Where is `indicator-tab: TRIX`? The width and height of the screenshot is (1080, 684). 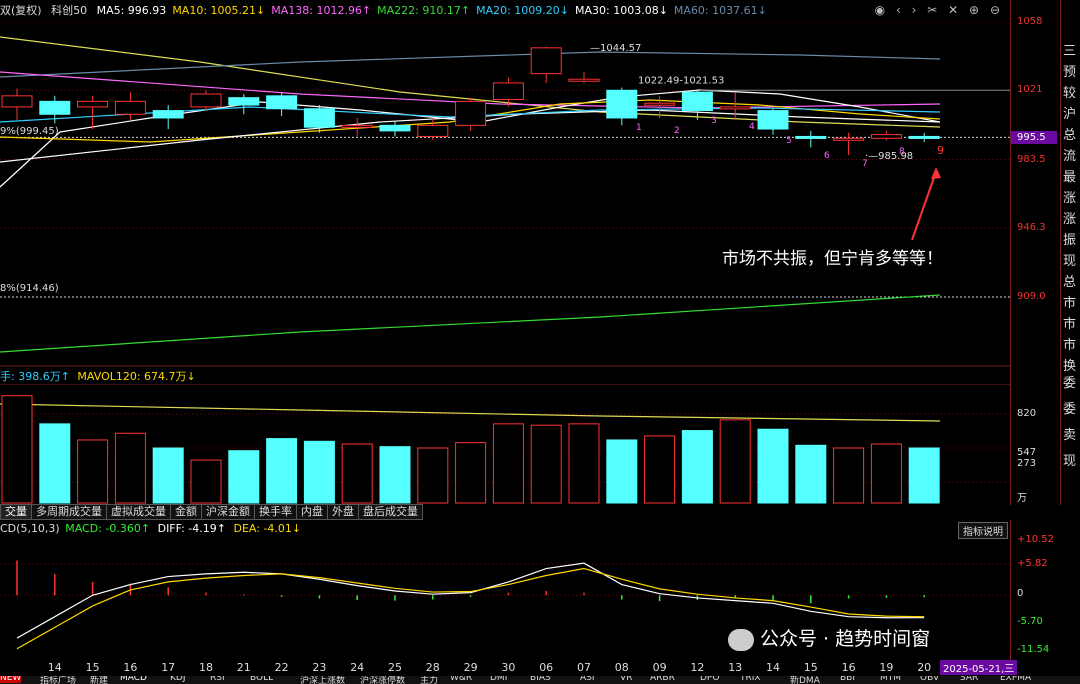
indicator-tab: TRIX is located at coordinates (750, 679).